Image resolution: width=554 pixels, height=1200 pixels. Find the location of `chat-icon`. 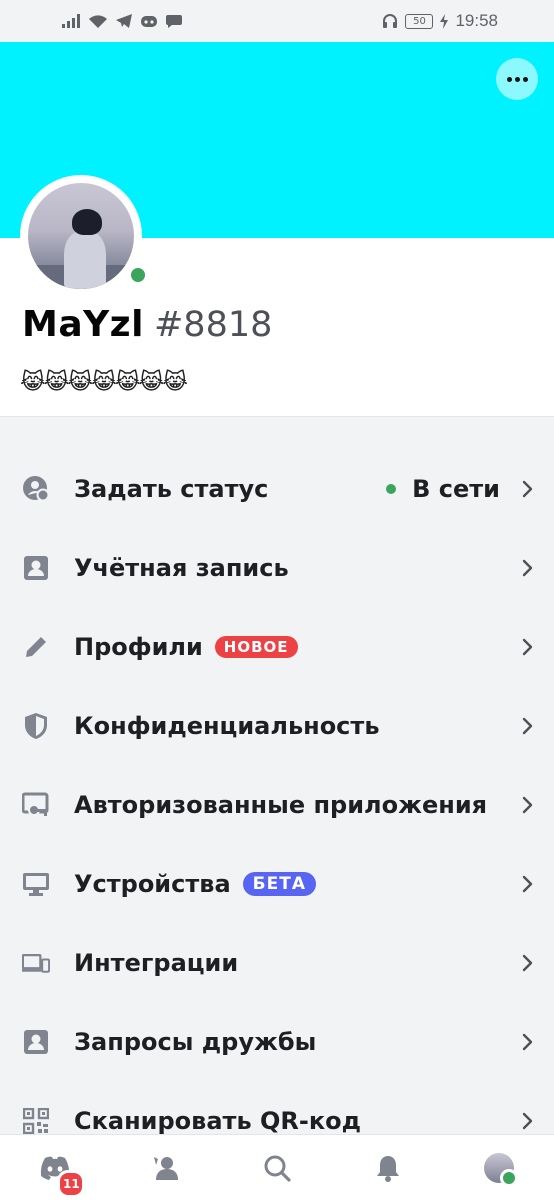

chat-icon is located at coordinates (174, 21).